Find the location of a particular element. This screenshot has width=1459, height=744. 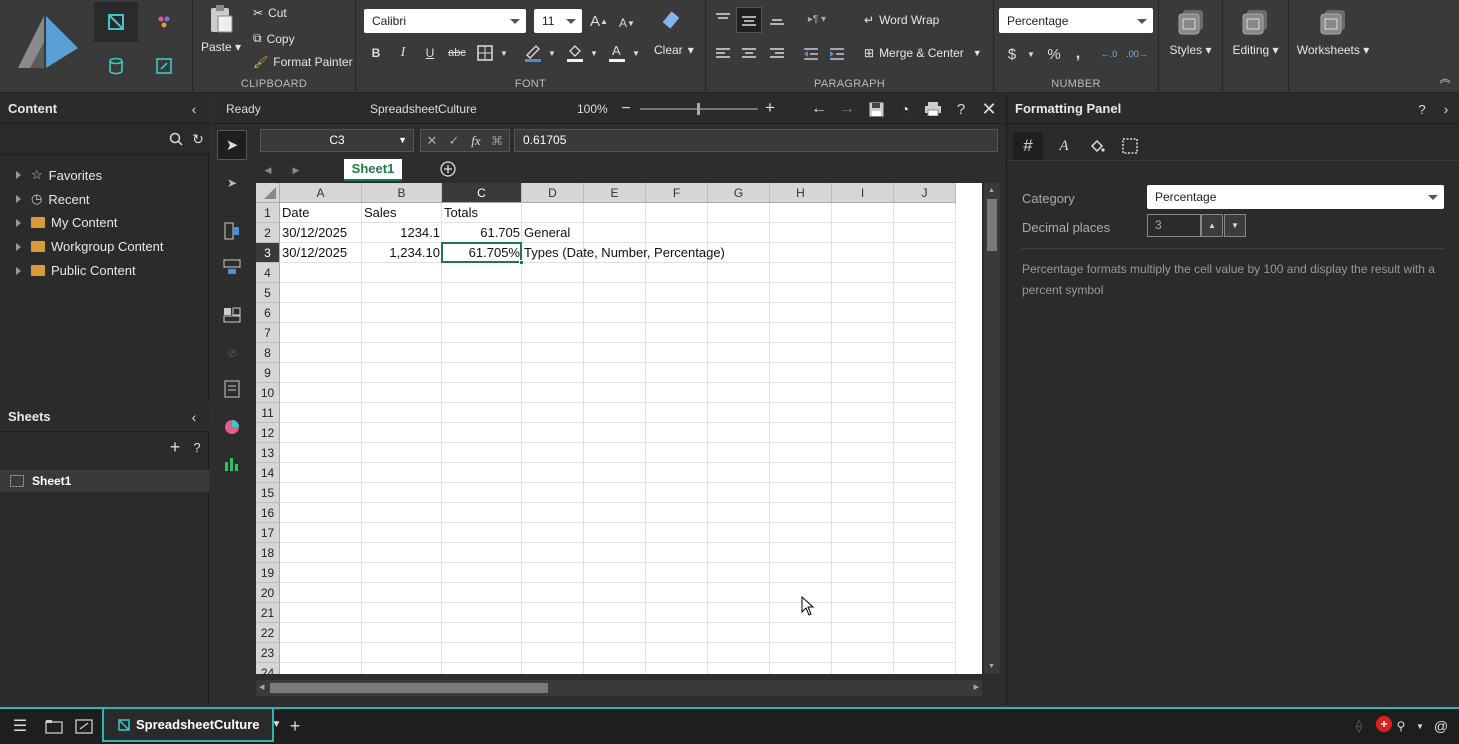

increase-decimal-icon: ←.0 is located at coordinates (1109, 54).